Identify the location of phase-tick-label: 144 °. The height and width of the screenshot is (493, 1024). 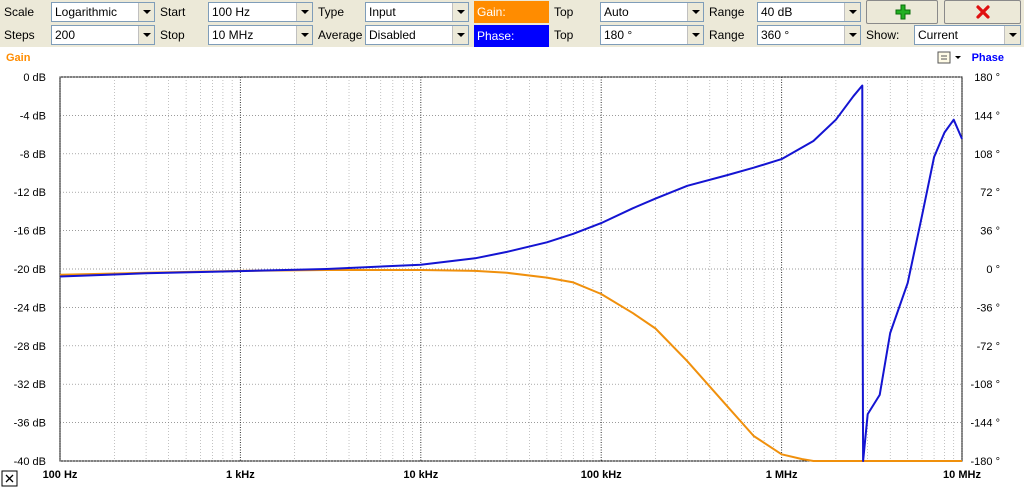
(987, 116).